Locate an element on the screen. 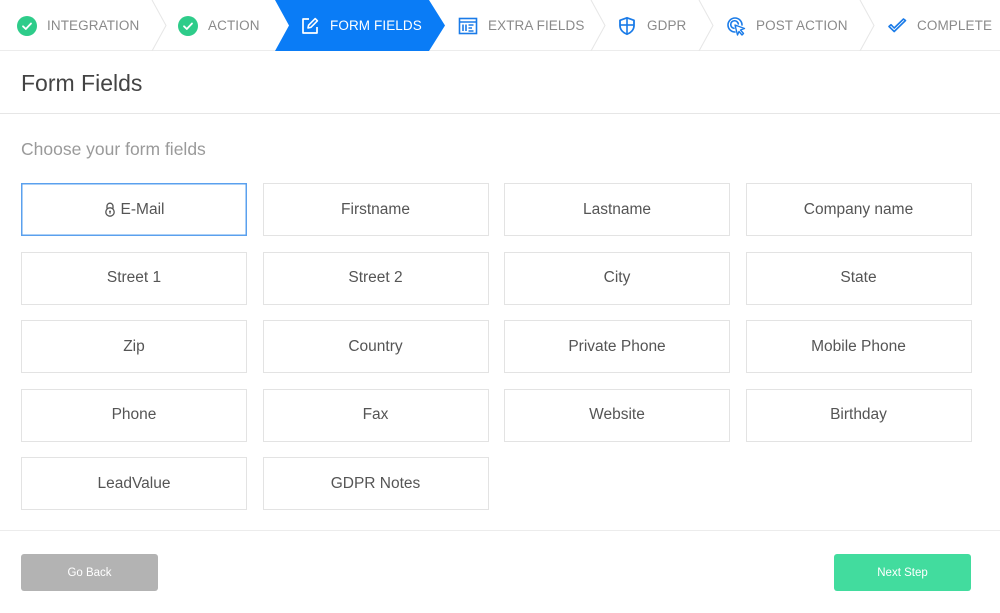  field-option-lastname: Lastname is located at coordinates (617, 209).